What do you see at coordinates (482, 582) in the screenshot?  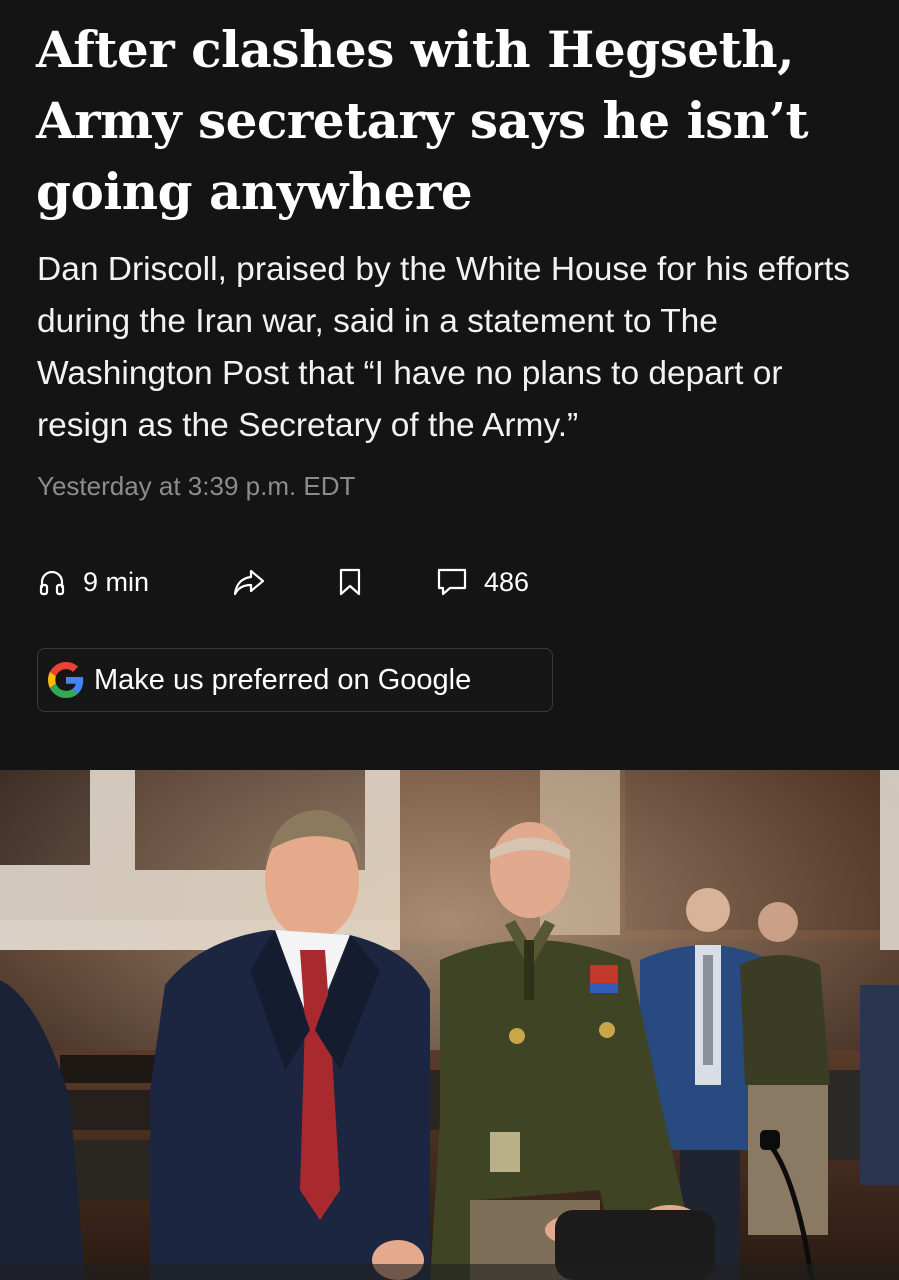 I see `comments-button: 486` at bounding box center [482, 582].